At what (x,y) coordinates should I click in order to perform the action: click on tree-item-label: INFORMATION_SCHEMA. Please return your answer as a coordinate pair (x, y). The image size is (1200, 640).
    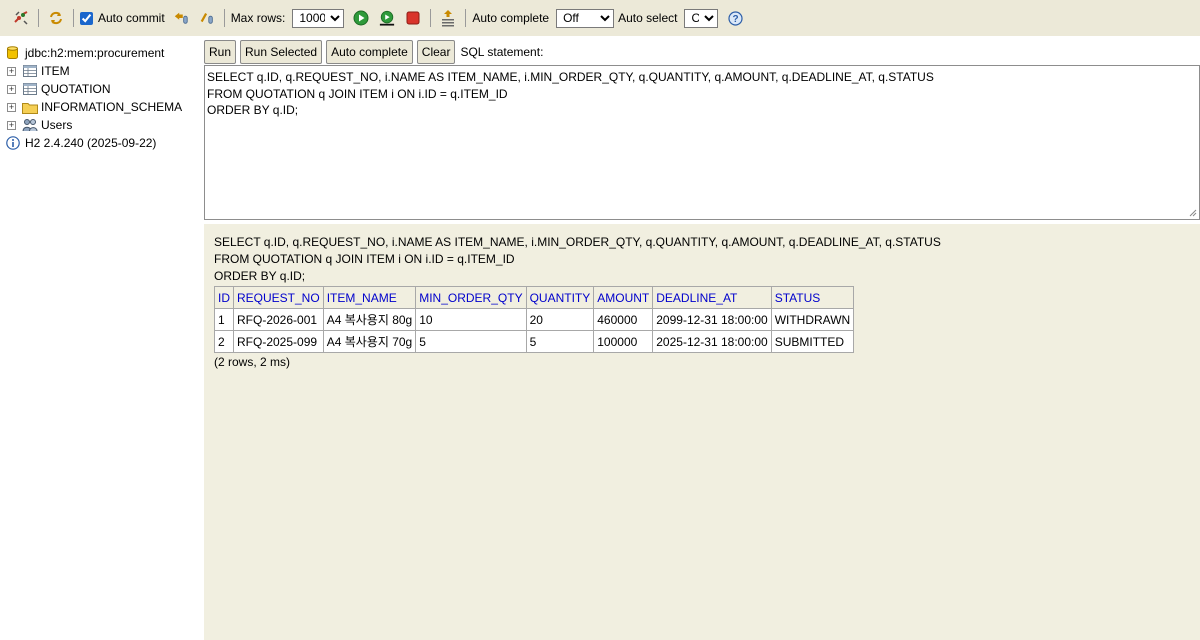
    Looking at the image, I should click on (112, 107).